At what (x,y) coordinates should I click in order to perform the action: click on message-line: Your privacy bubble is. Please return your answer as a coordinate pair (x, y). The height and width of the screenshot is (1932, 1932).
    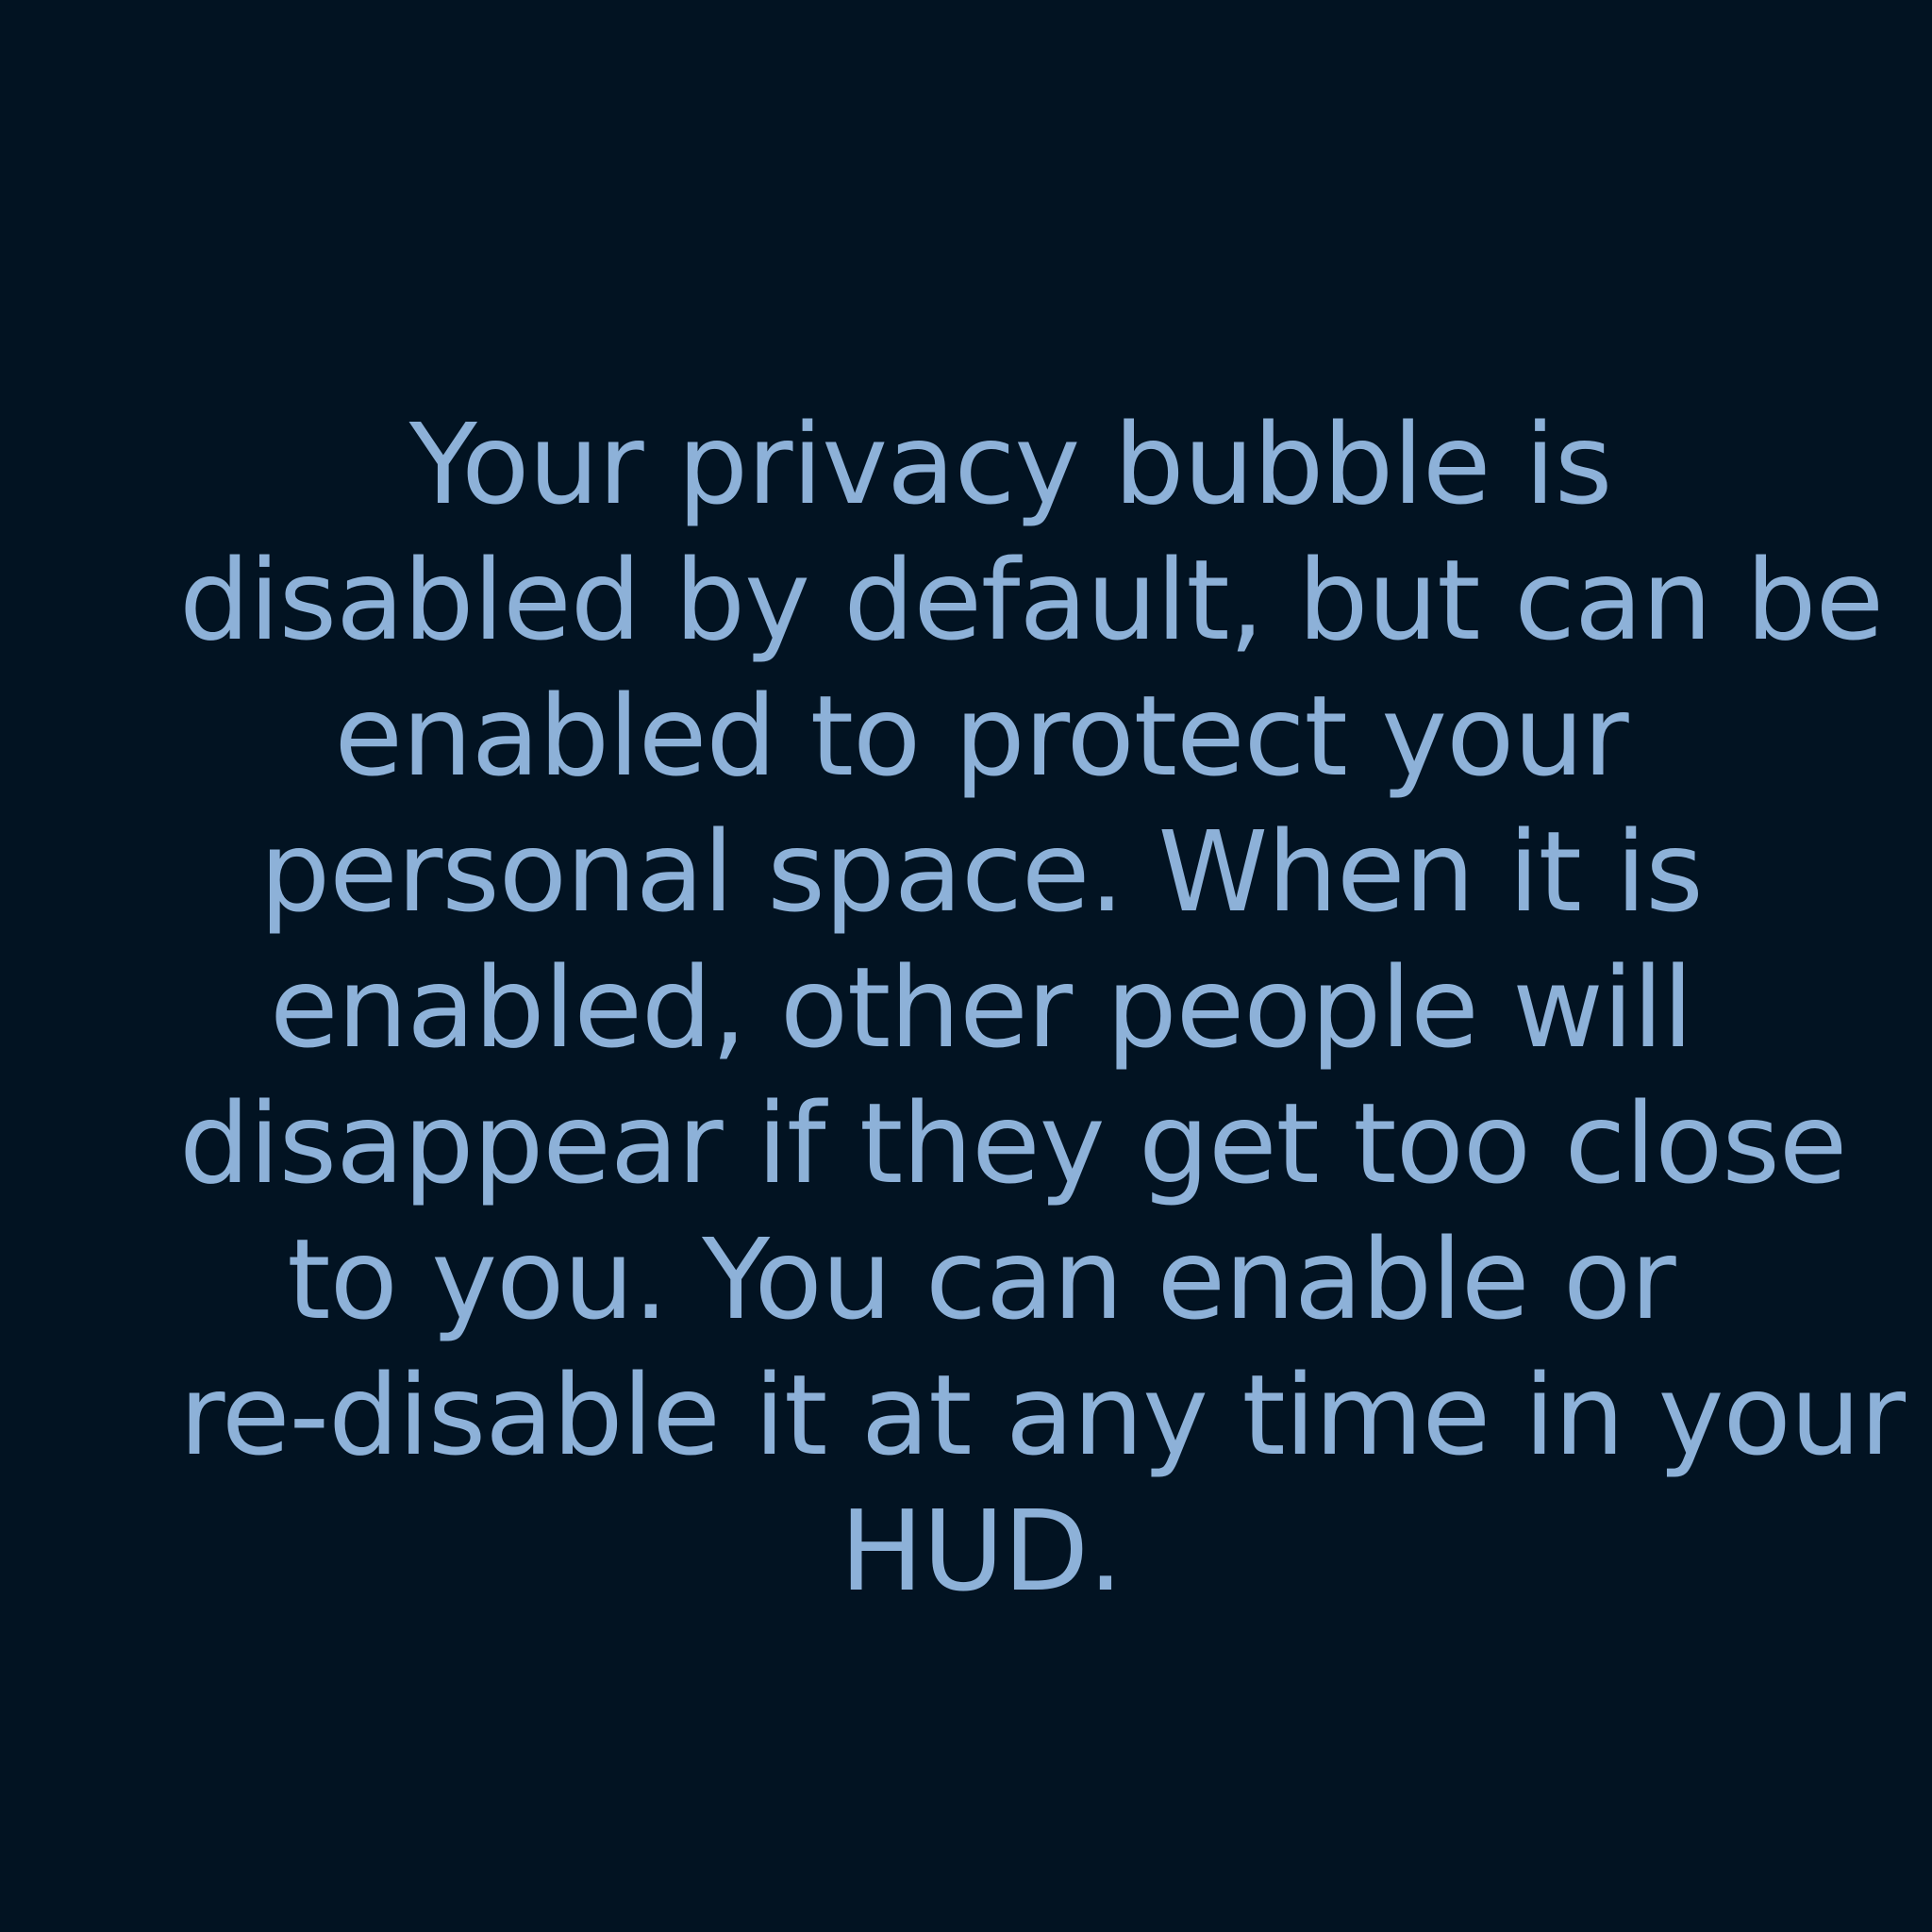
    Looking at the image, I should click on (1011, 464).